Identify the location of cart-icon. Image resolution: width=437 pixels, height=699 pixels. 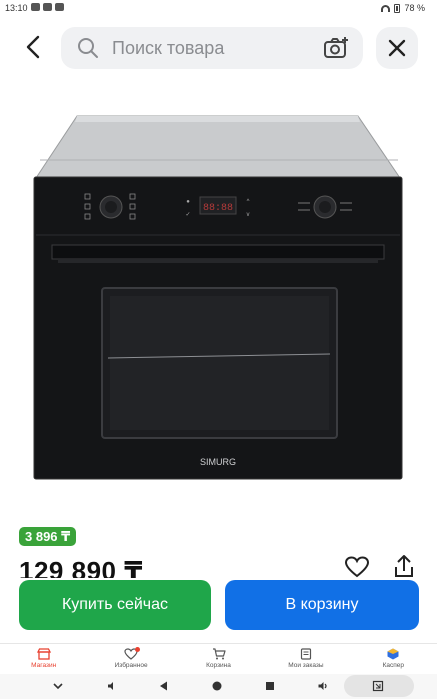
(219, 654).